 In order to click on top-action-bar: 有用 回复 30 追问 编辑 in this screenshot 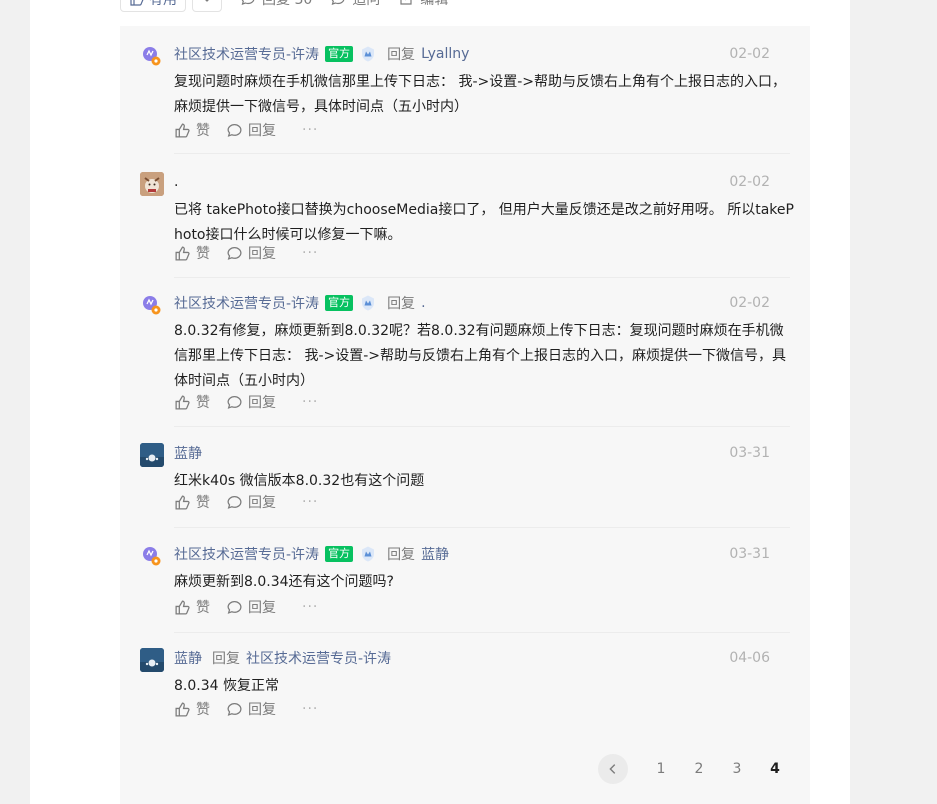, I will do `click(284, 6)`.